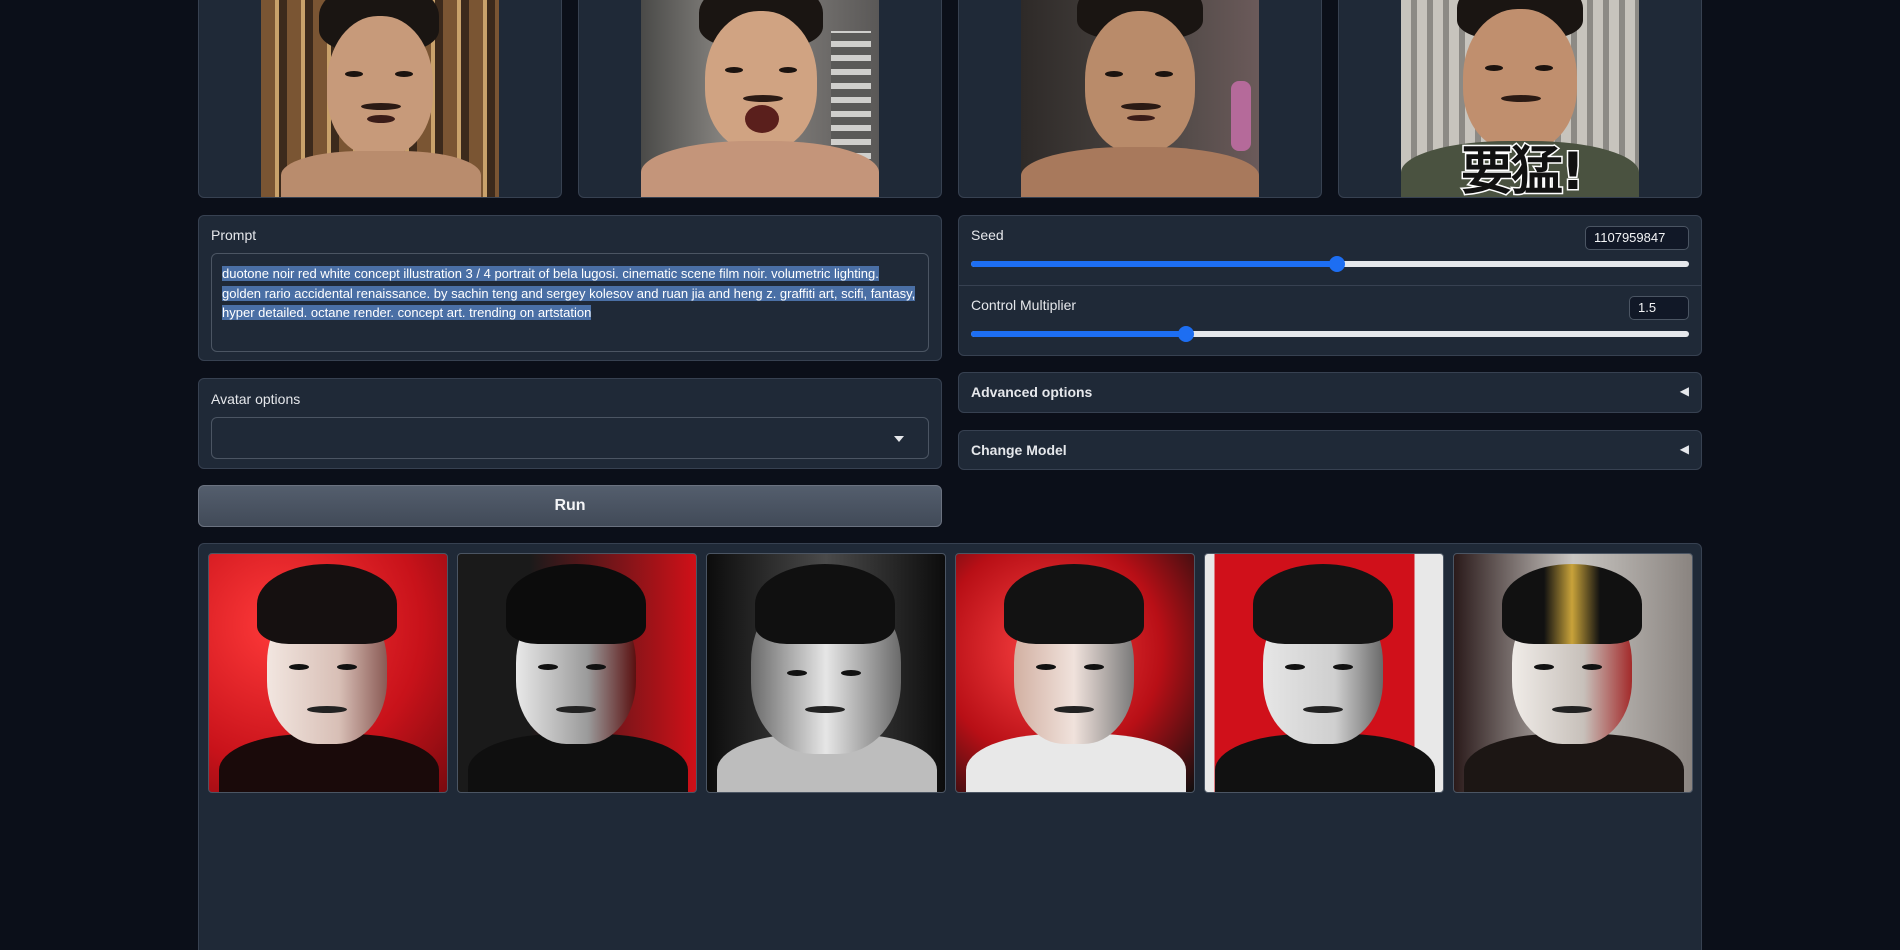 This screenshot has height=950, width=1900. What do you see at coordinates (256, 399) in the screenshot?
I see `avatar-options-label: Avatar options` at bounding box center [256, 399].